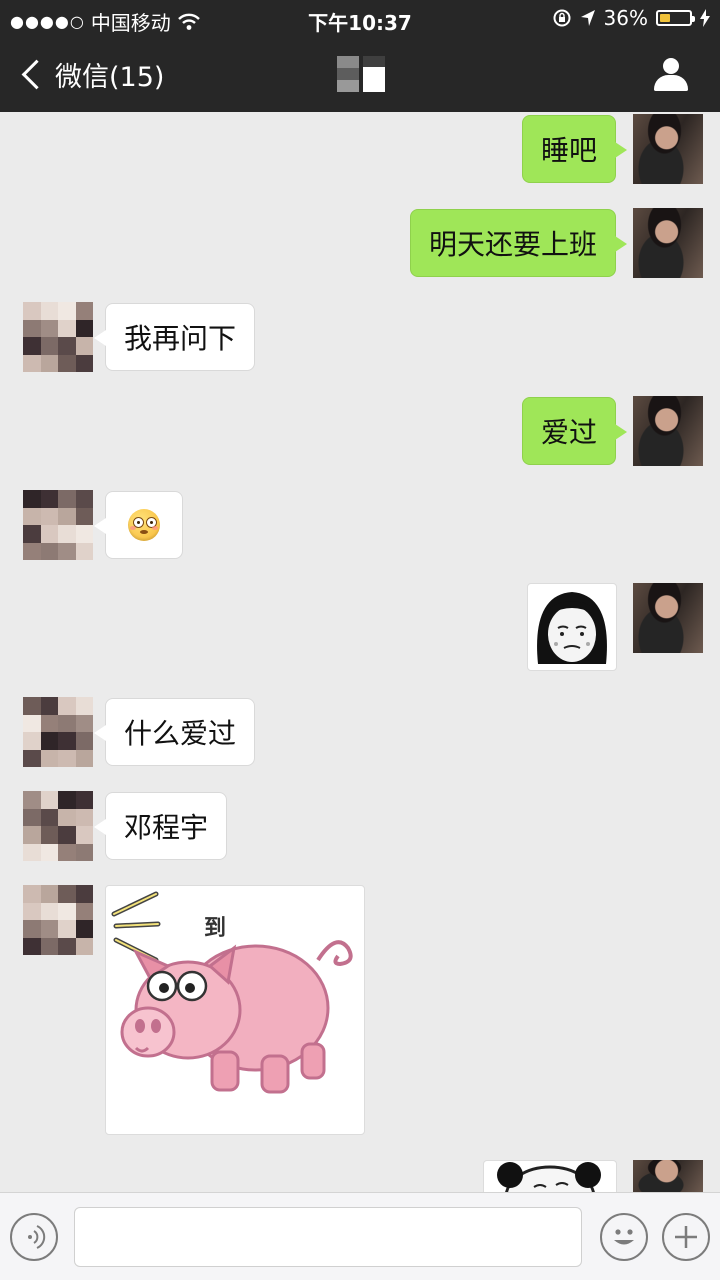 This screenshot has width=720, height=1280. I want to click on meme-face-girl-sticker, so click(572, 627).